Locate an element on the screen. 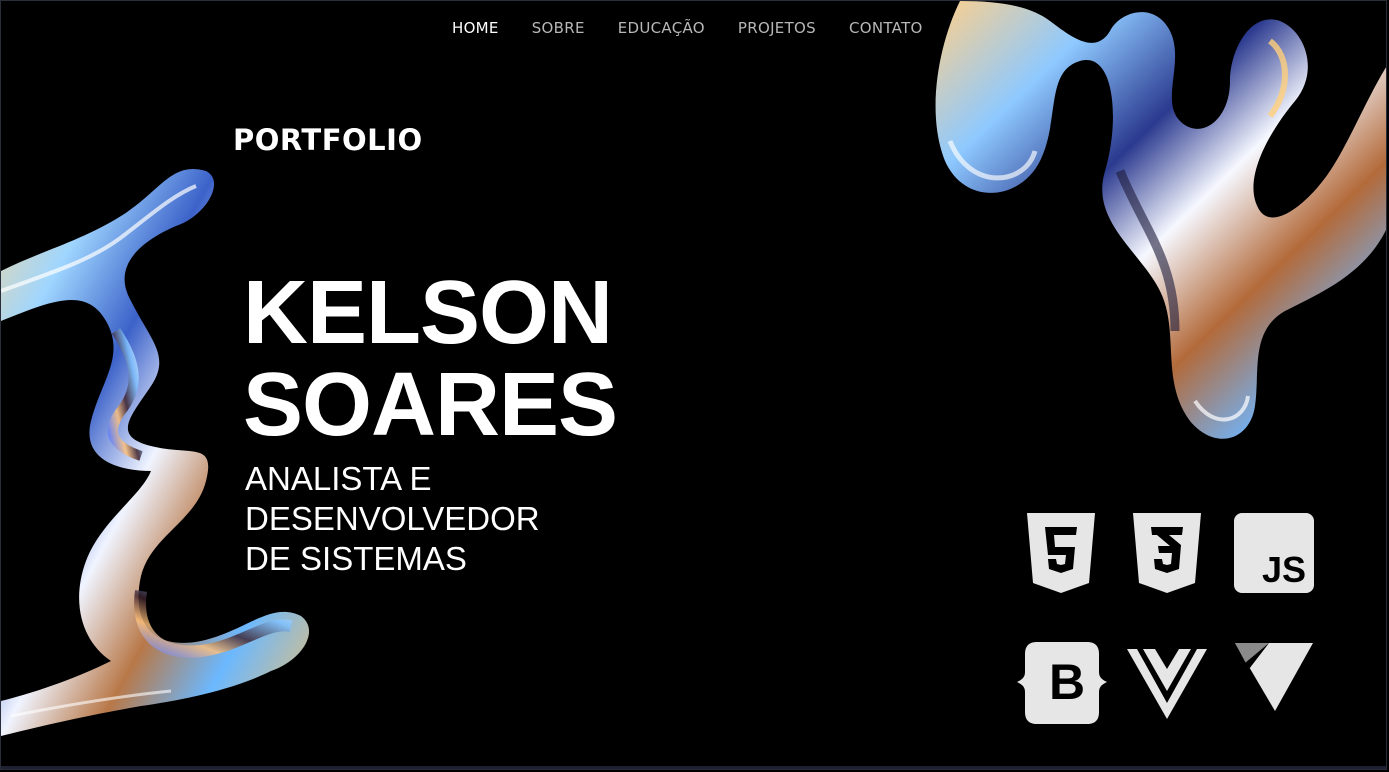 The height and width of the screenshot is (772, 1389). nav-contato: CONTATO is located at coordinates (886, 28).